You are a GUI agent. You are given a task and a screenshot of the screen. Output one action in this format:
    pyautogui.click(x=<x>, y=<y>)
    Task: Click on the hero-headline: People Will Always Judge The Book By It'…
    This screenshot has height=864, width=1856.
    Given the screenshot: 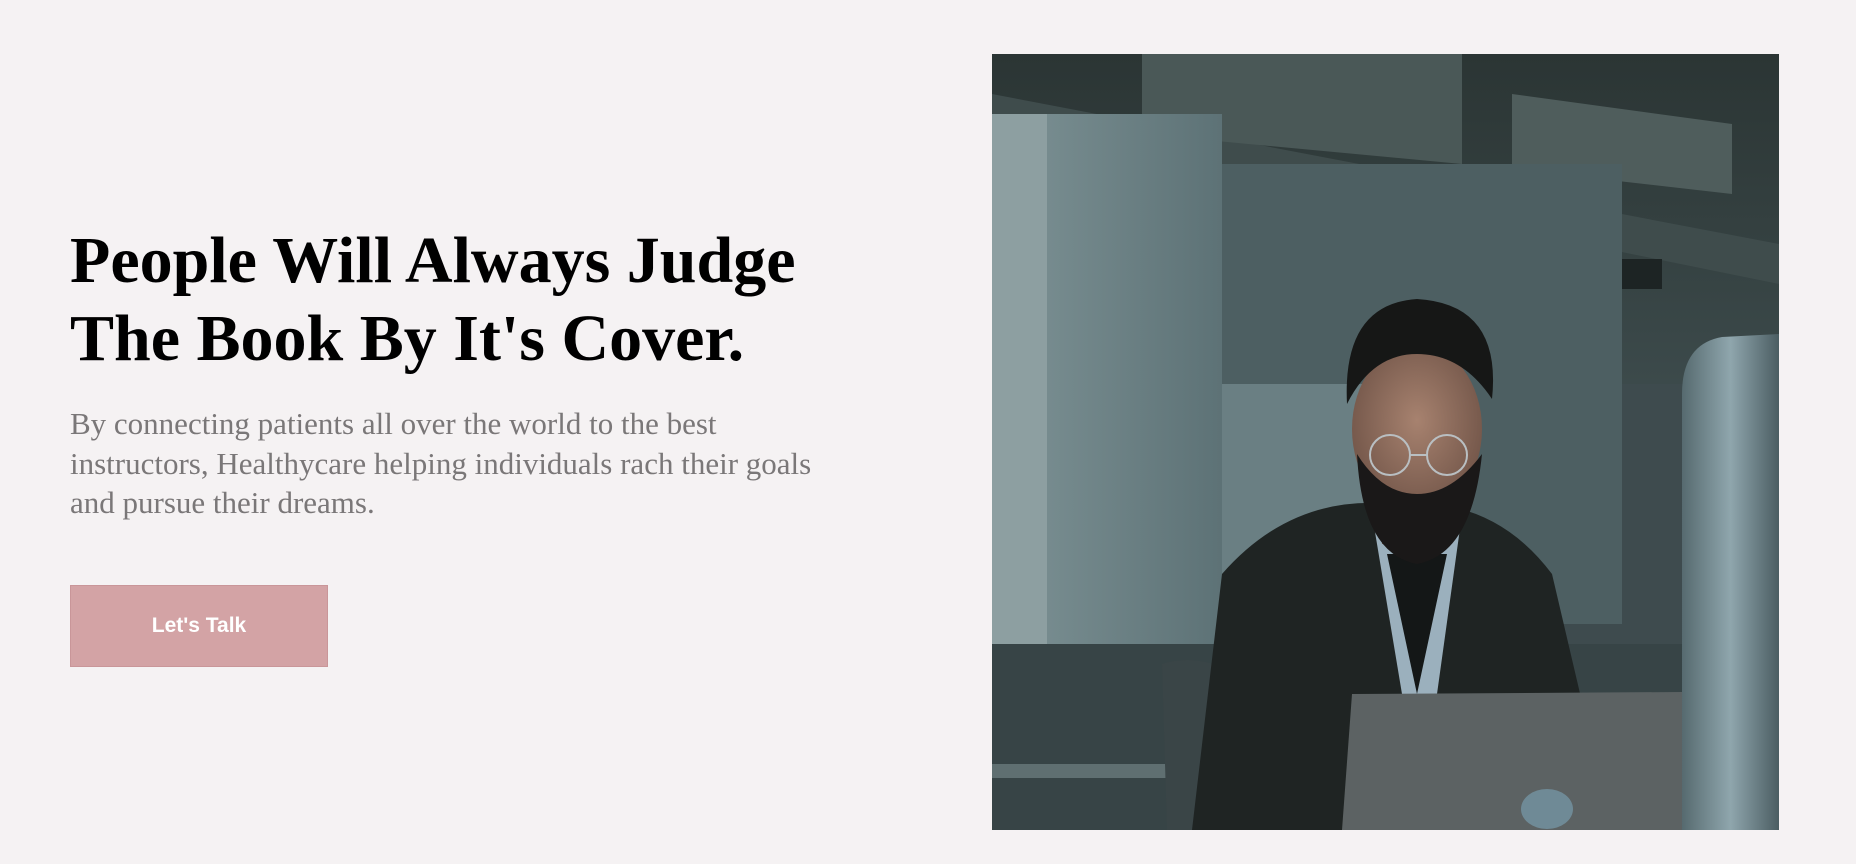 What is the action you would take?
    pyautogui.click(x=433, y=299)
    